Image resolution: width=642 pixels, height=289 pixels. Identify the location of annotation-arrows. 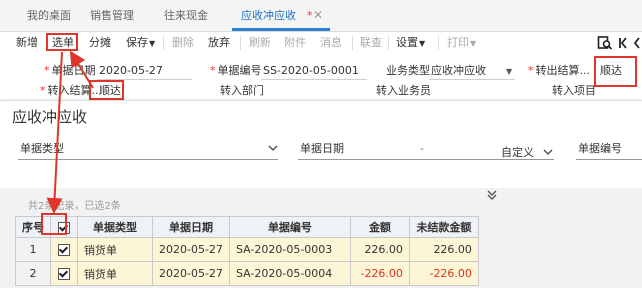
(70, 132).